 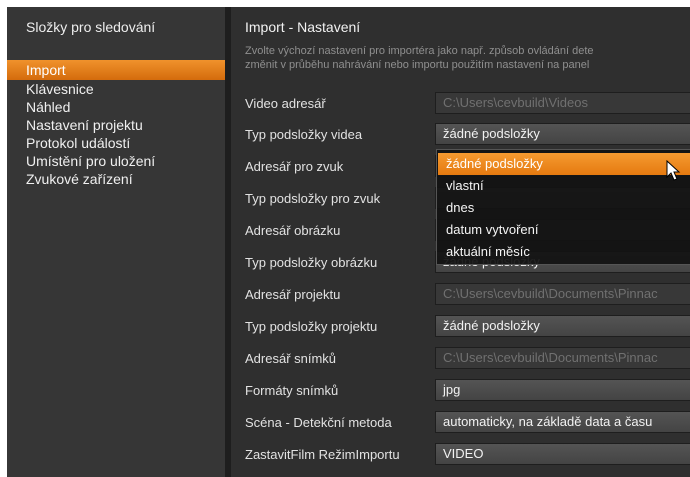 What do you see at coordinates (311, 326) in the screenshot?
I see `project-subfolder-label: Typ podsložky projektu` at bounding box center [311, 326].